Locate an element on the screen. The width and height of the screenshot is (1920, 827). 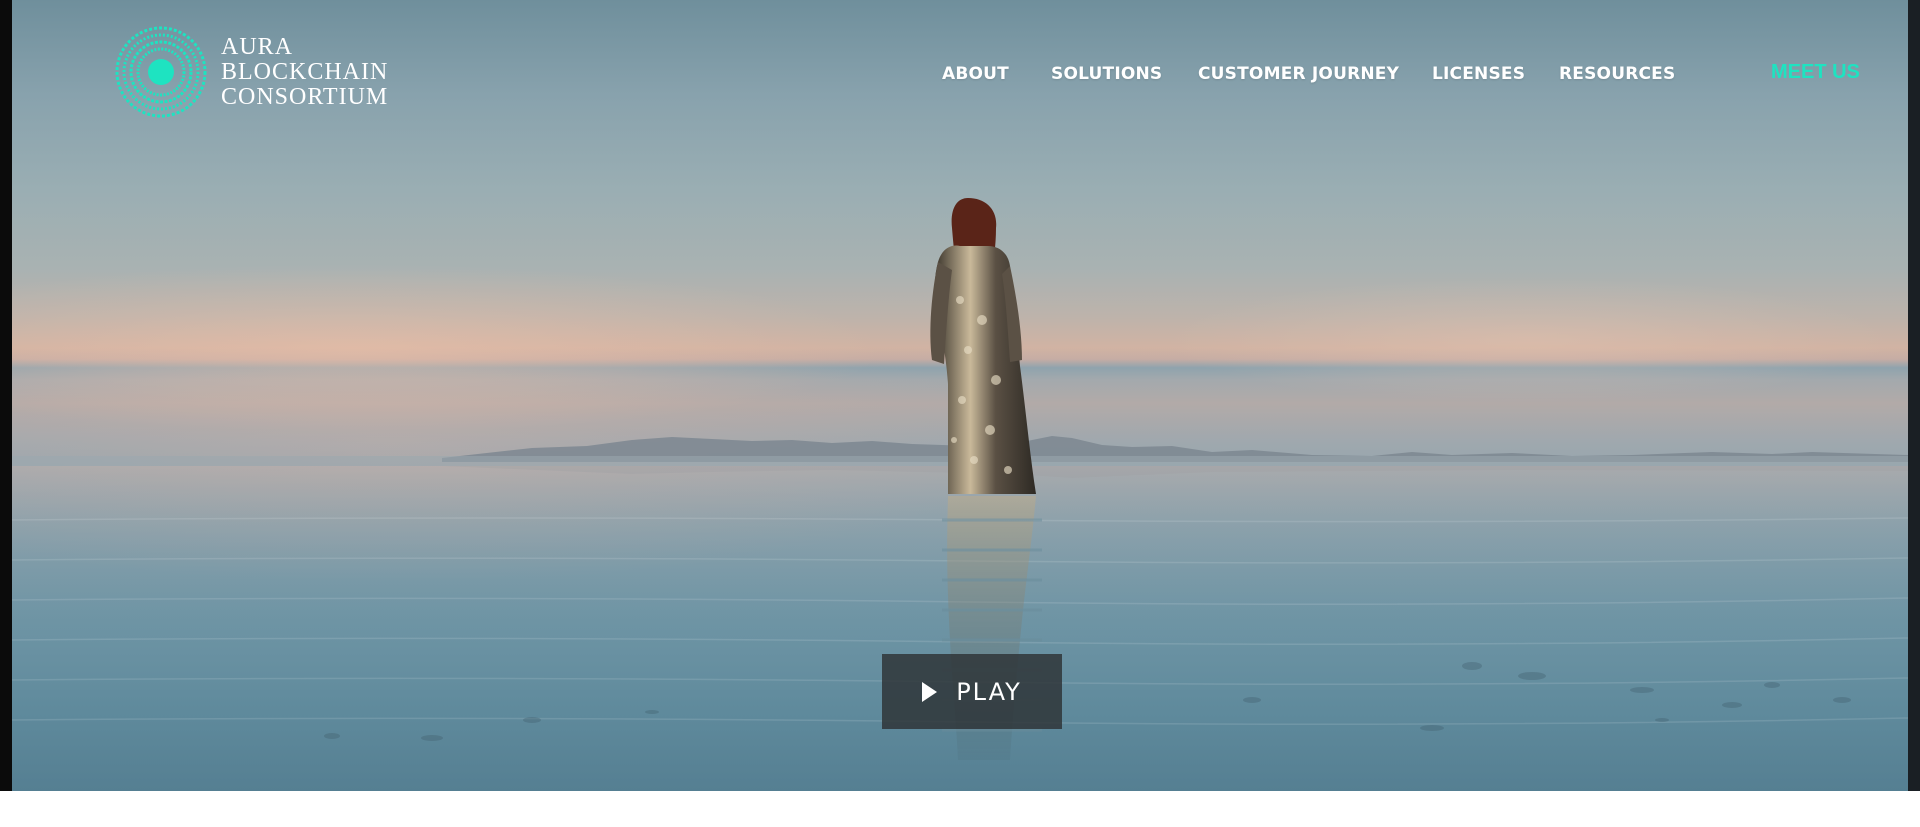
brand-name: AURA BLOCKCHAIN CONSORTIUM is located at coordinates (305, 71).